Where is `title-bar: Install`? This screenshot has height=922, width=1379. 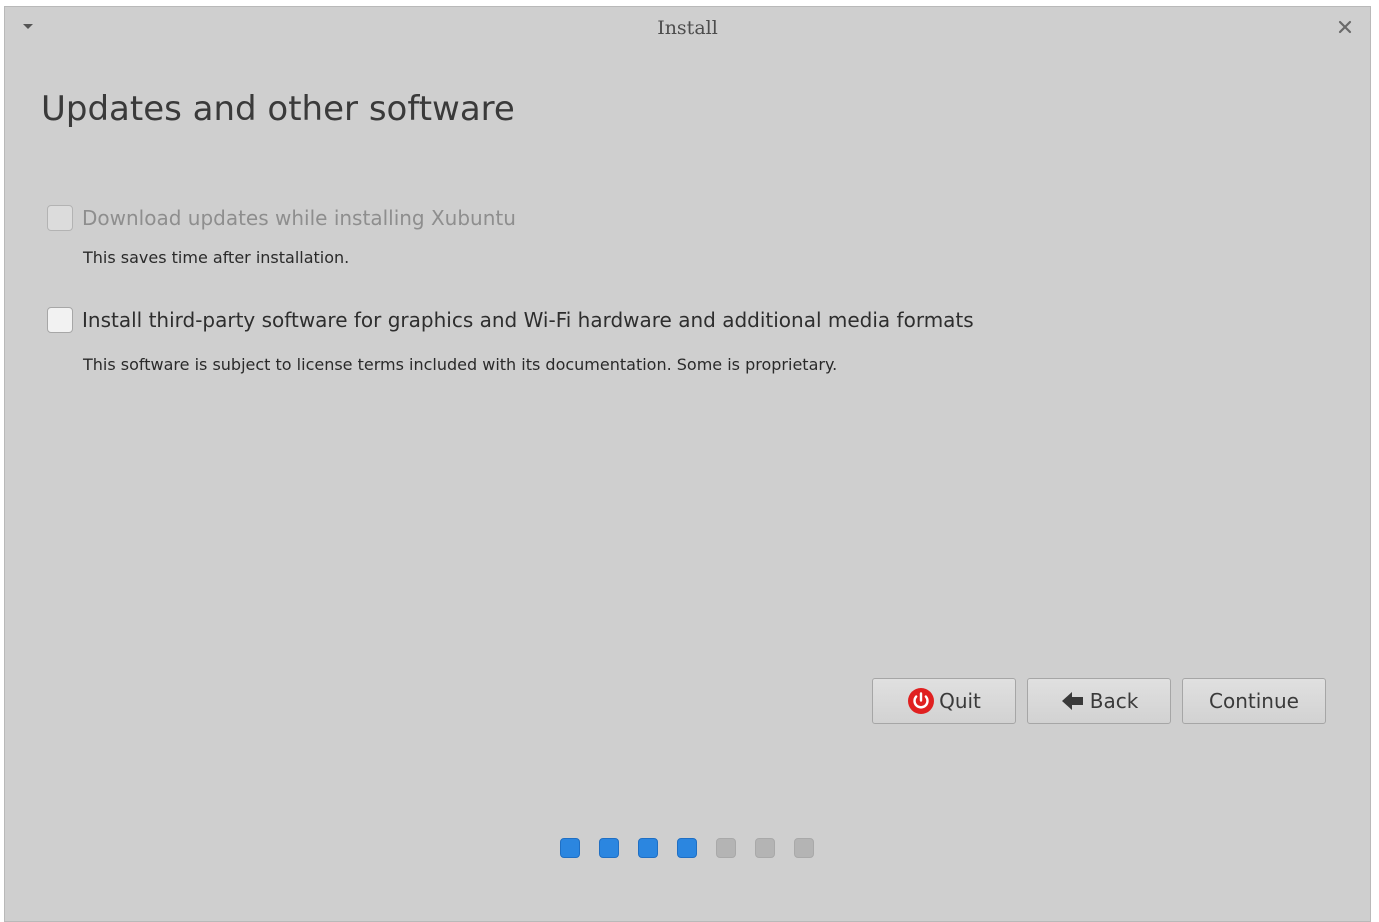
title-bar: Install is located at coordinates (687, 29).